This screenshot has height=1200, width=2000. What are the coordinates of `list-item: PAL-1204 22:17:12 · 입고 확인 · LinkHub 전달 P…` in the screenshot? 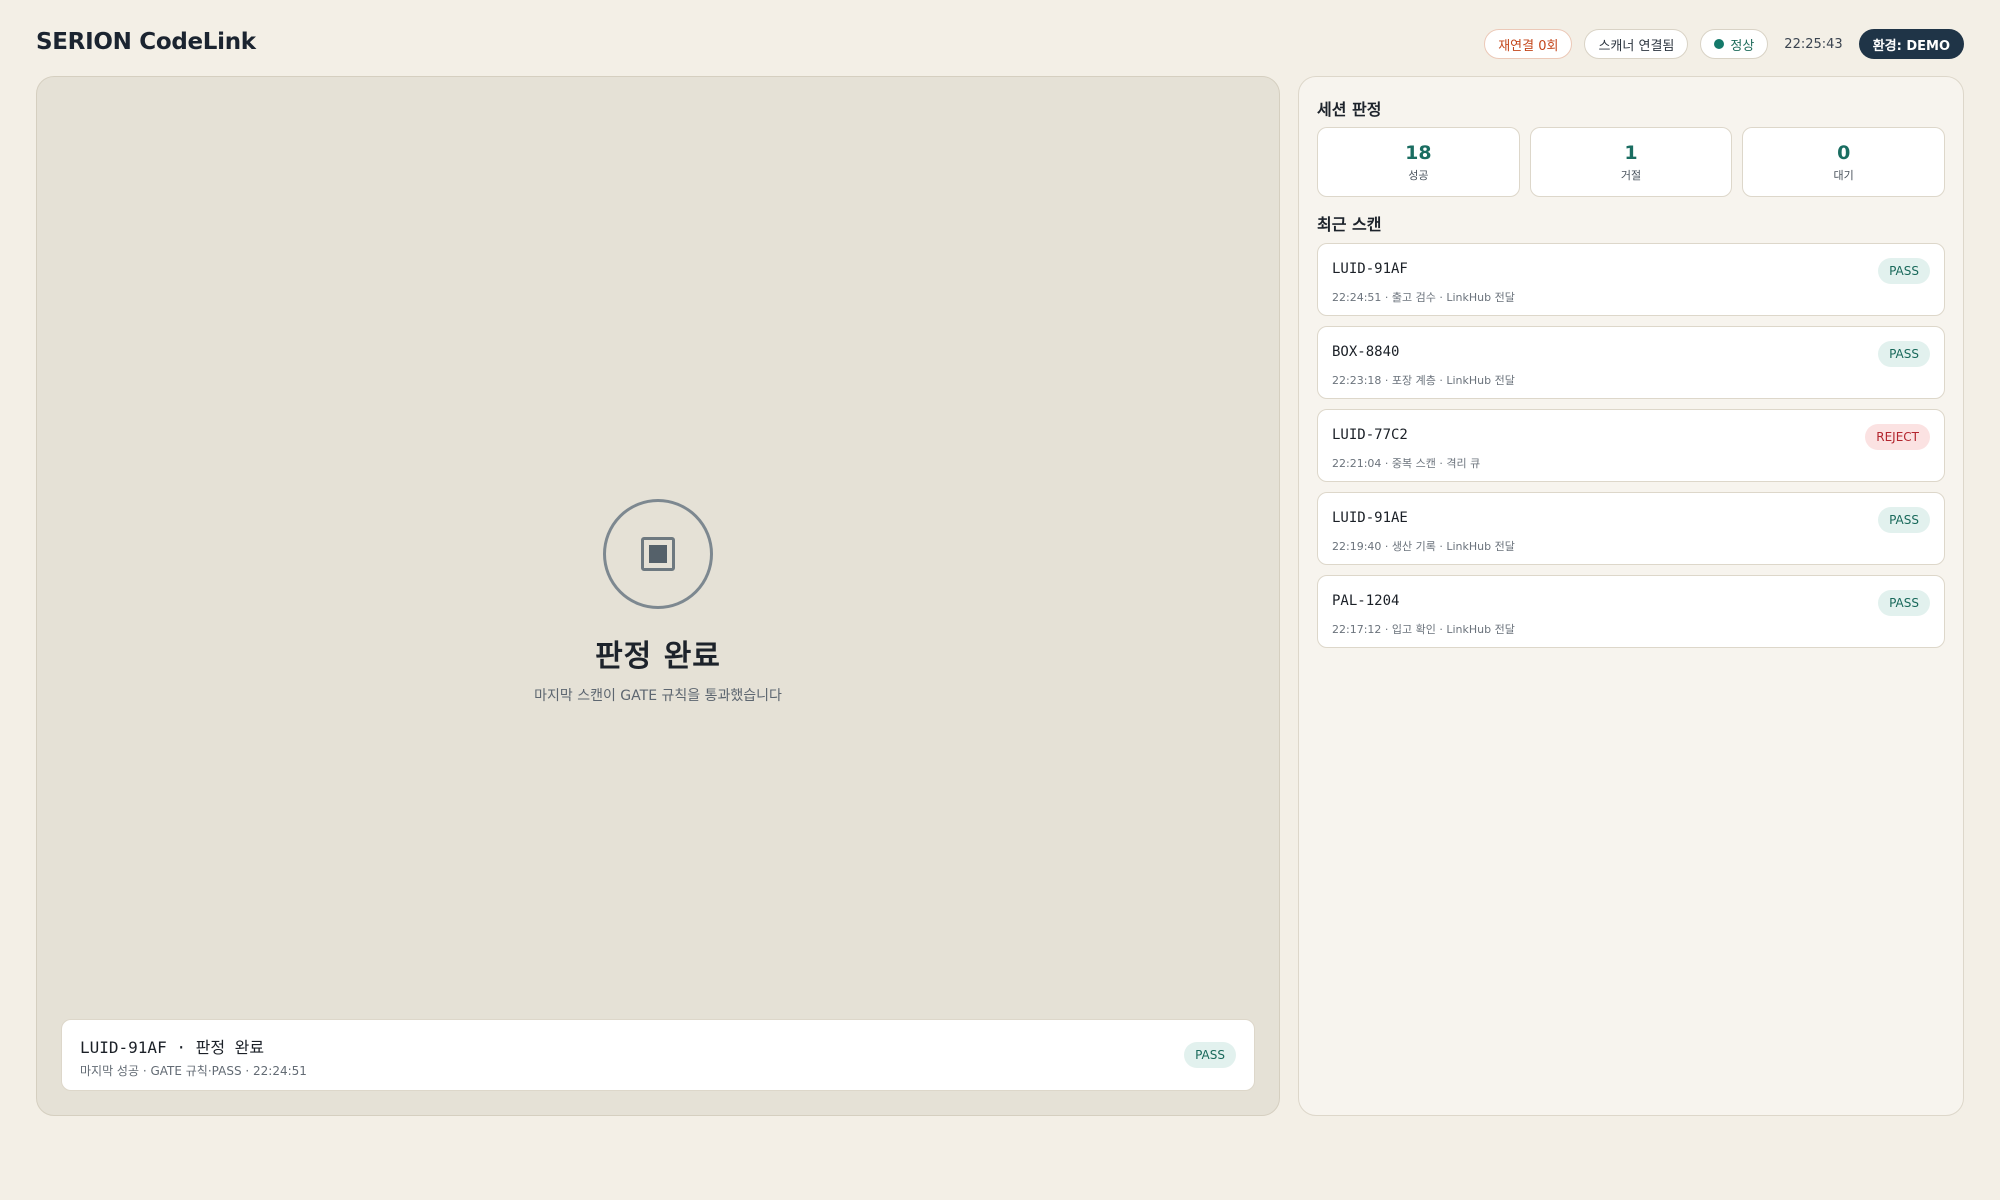 It's located at (1631, 611).